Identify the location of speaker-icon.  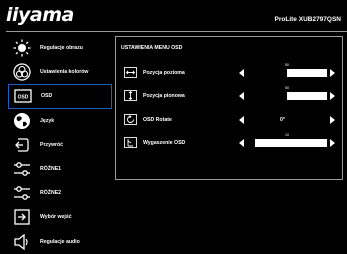
(22, 242).